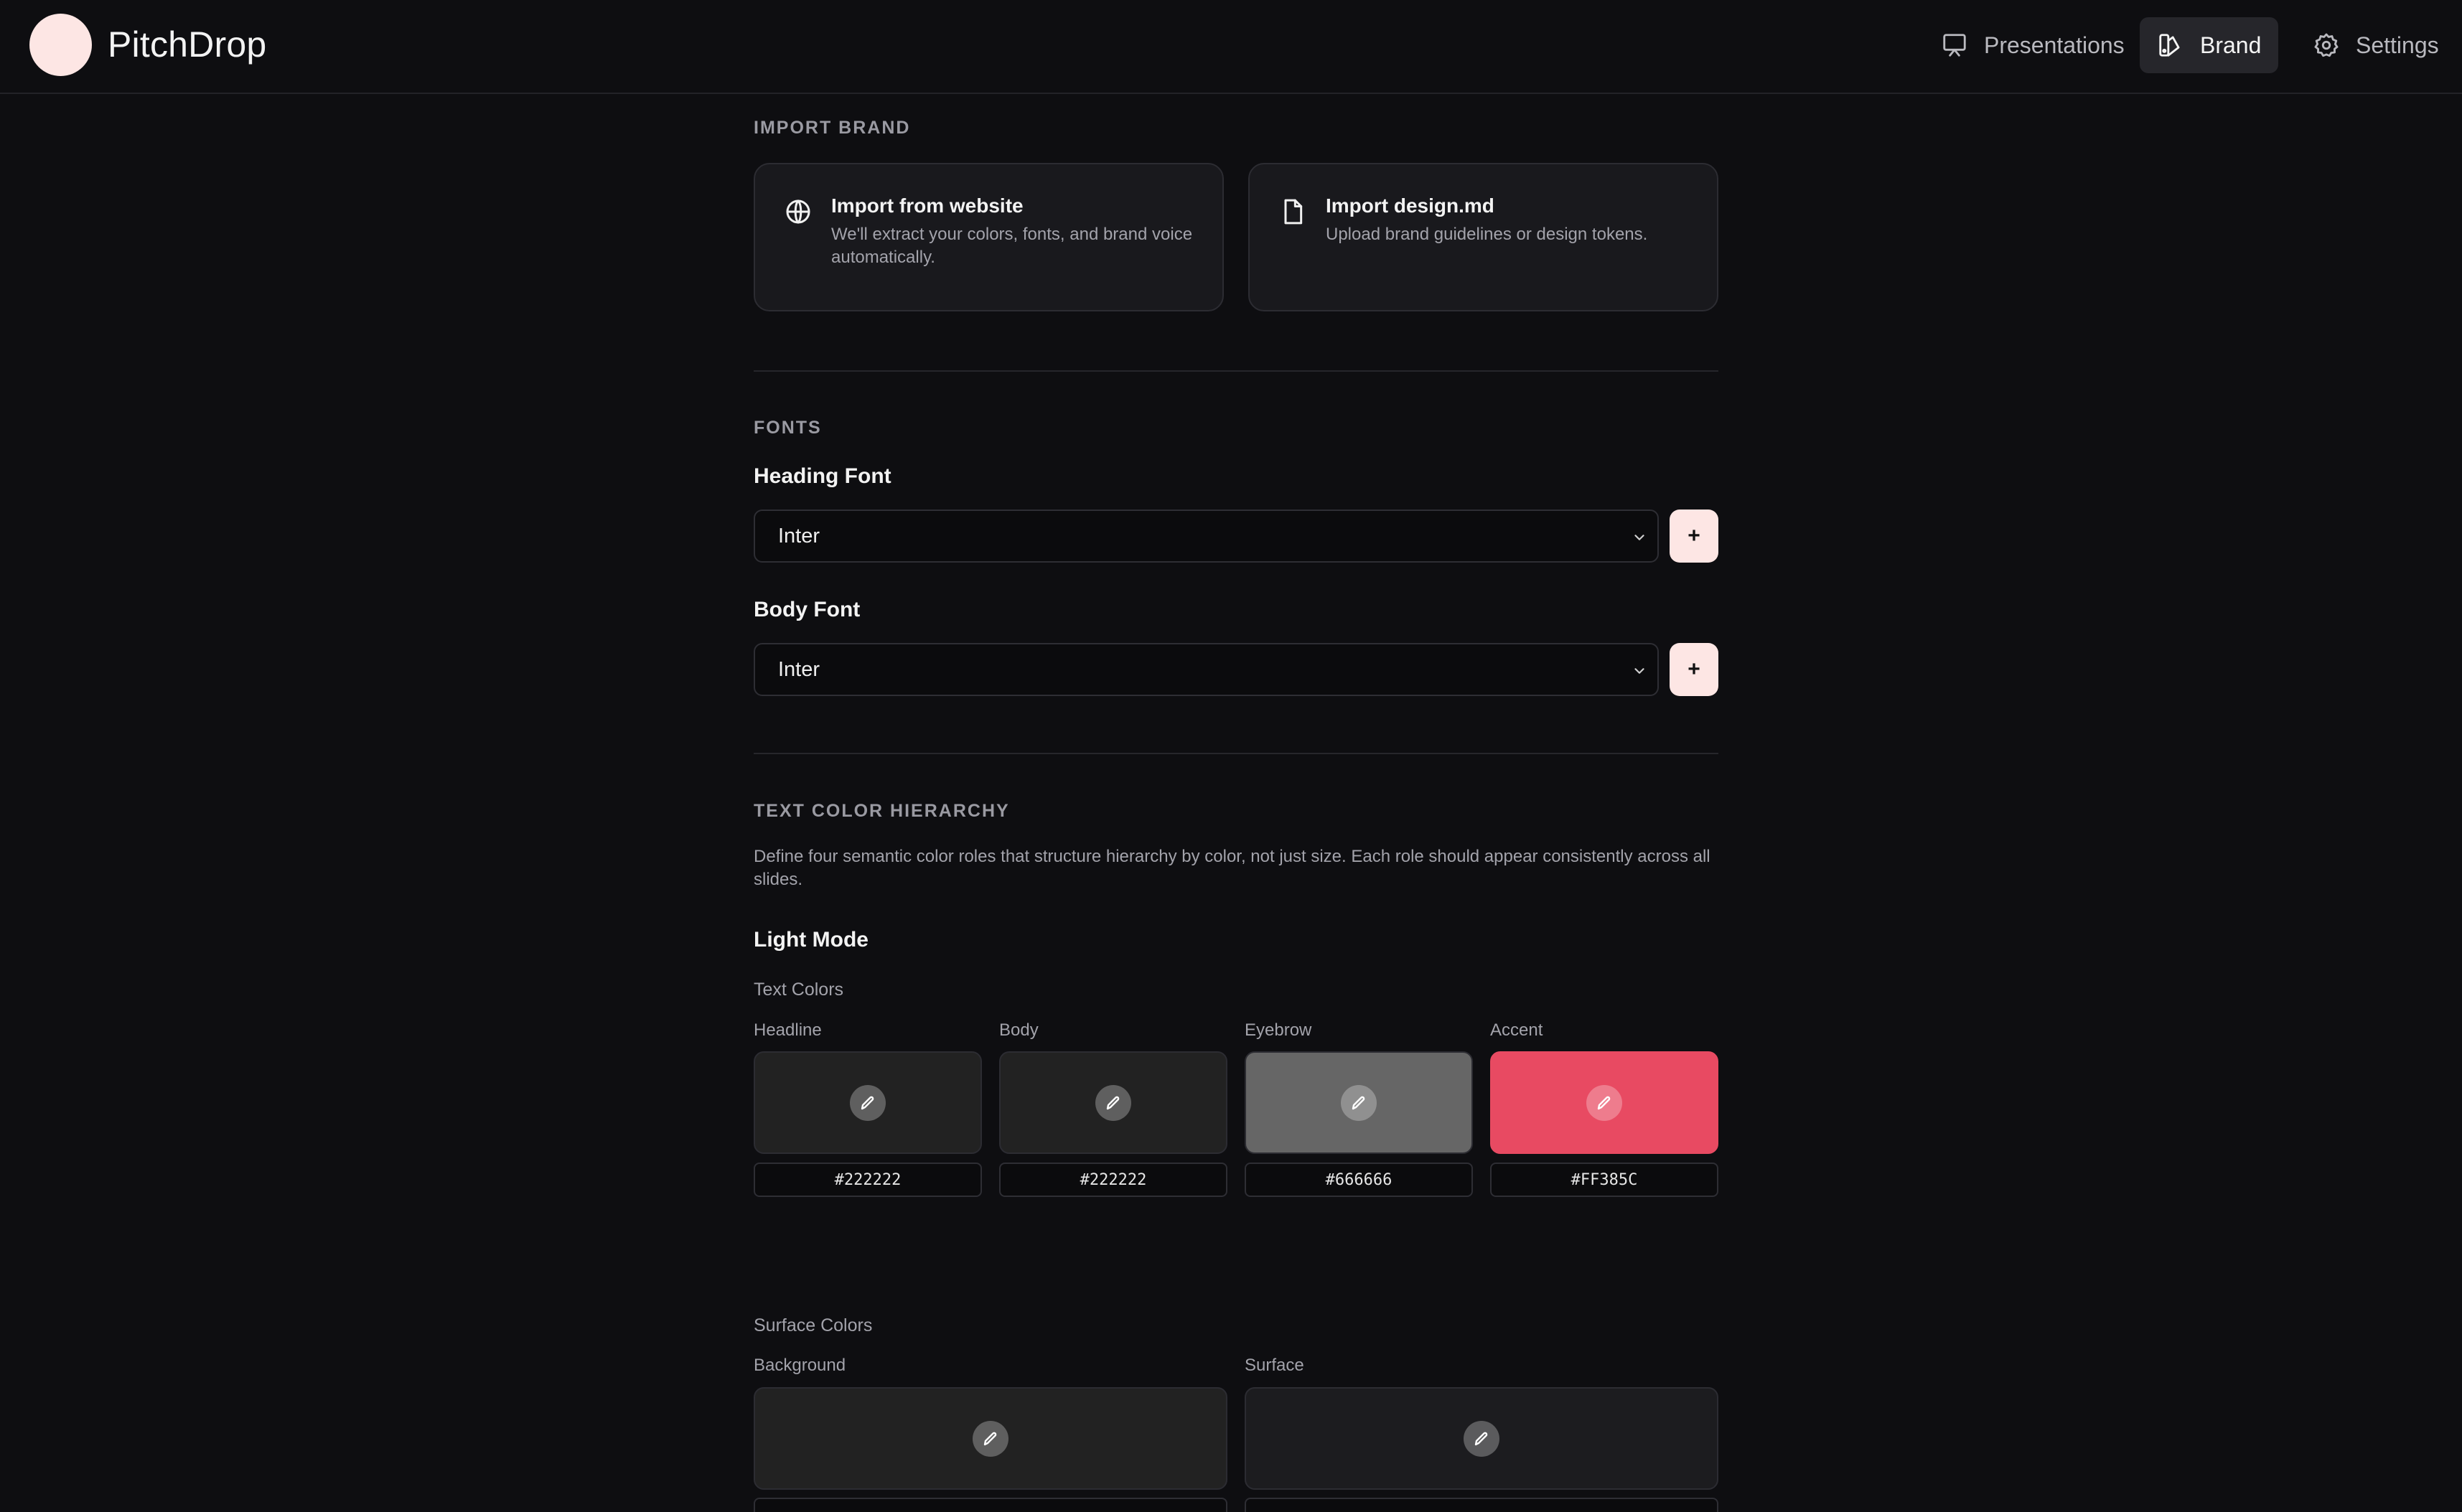 Image resolution: width=2462 pixels, height=1512 pixels. I want to click on headline-color-swatch, so click(868, 1102).